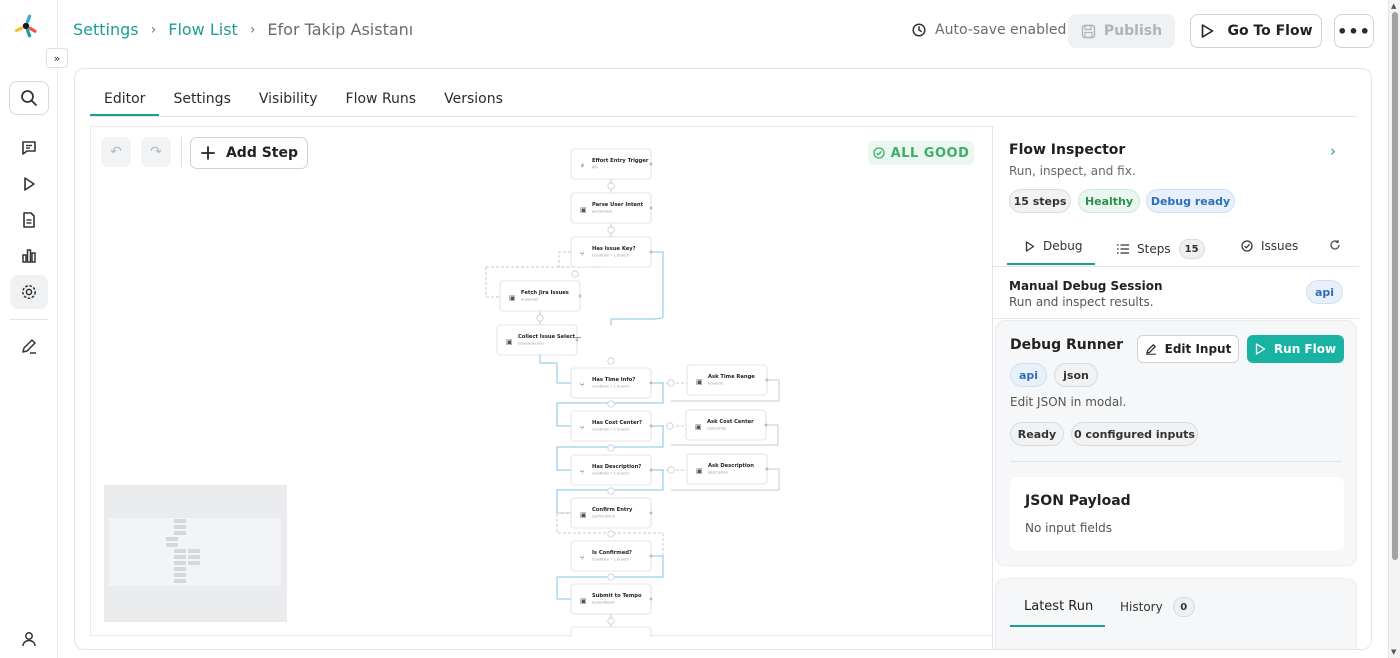 This screenshot has height=658, width=1400. What do you see at coordinates (1354, 31) in the screenshot?
I see `more-options-button: •••` at bounding box center [1354, 31].